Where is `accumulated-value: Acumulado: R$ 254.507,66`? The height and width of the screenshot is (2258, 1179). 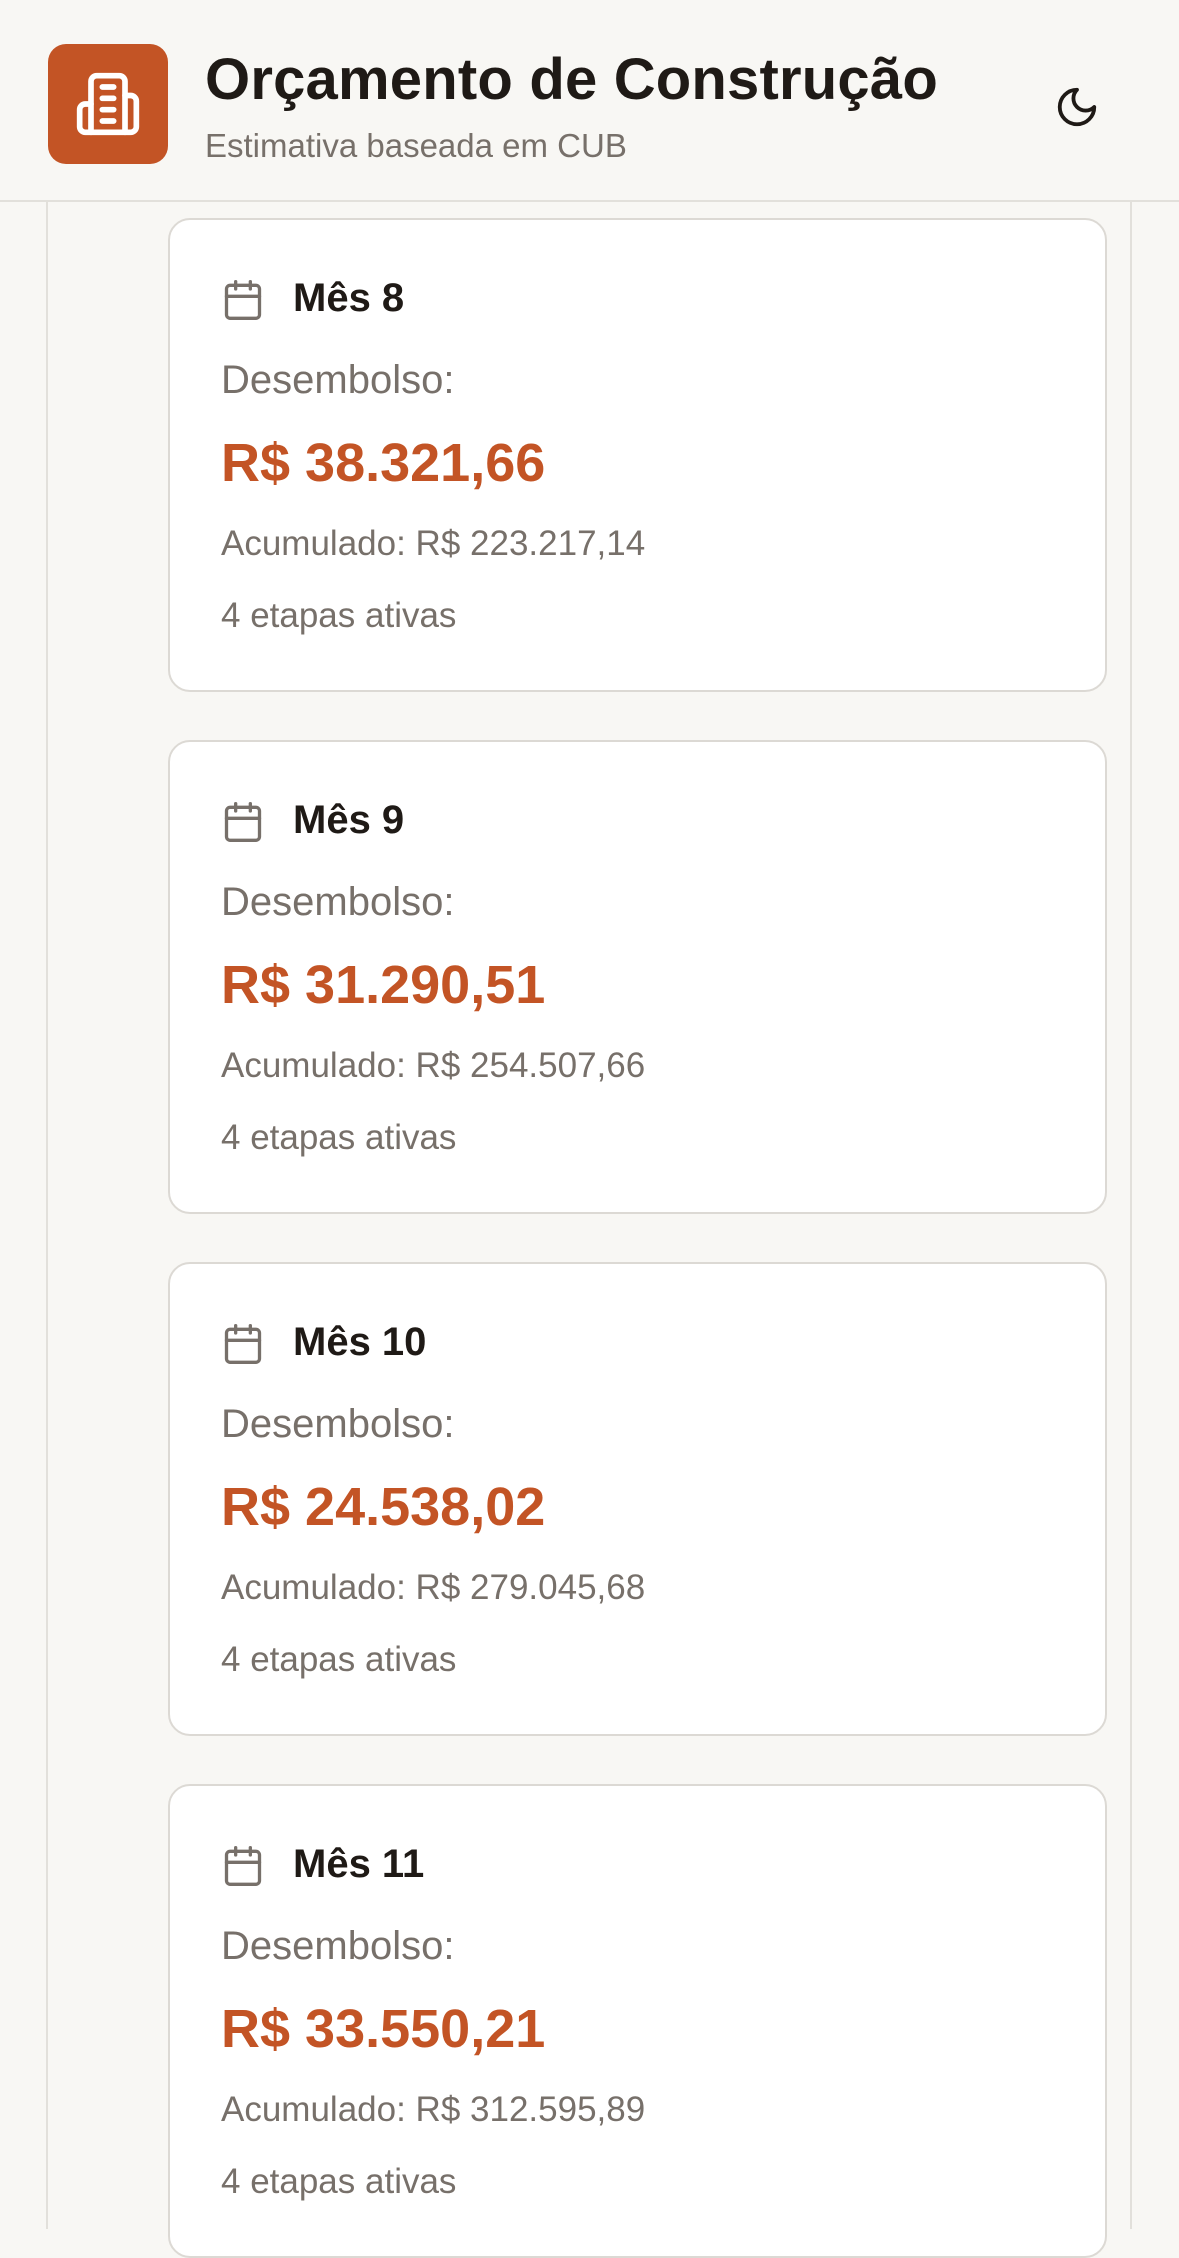 accumulated-value: Acumulado: R$ 254.507,66 is located at coordinates (433, 1065).